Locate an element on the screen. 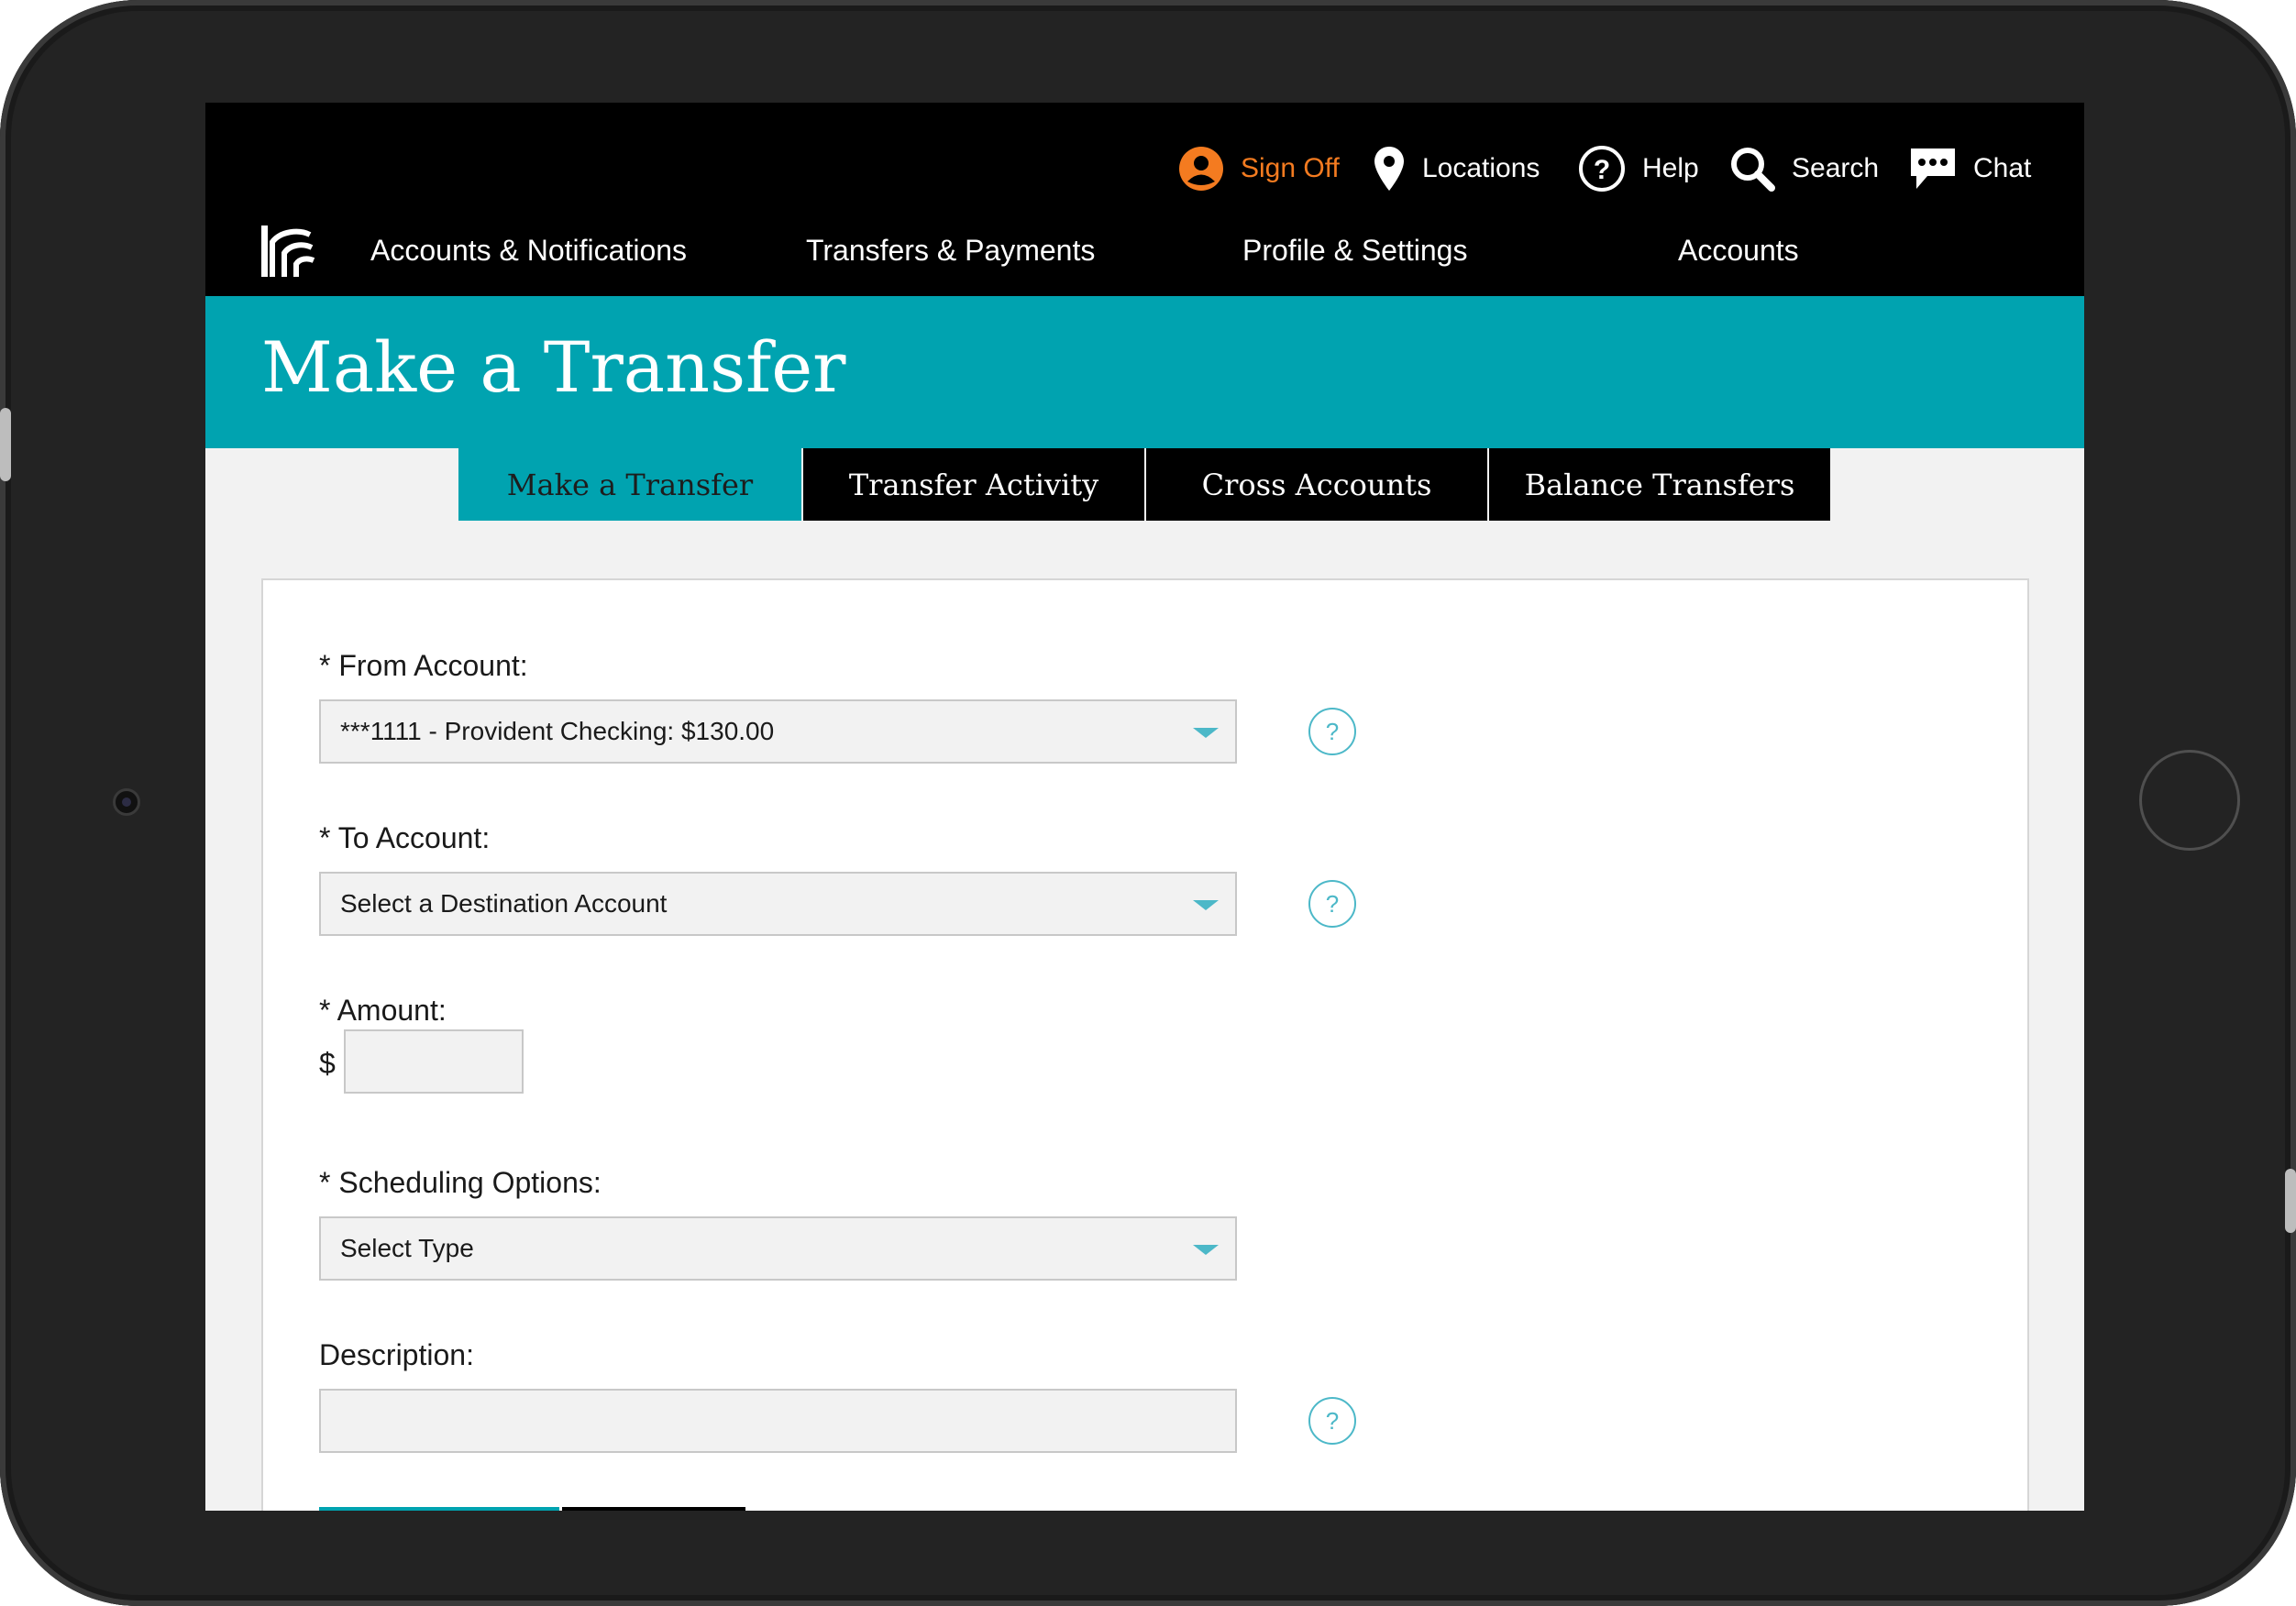 The height and width of the screenshot is (1606, 2296). tablet-camera is located at coordinates (126, 802).